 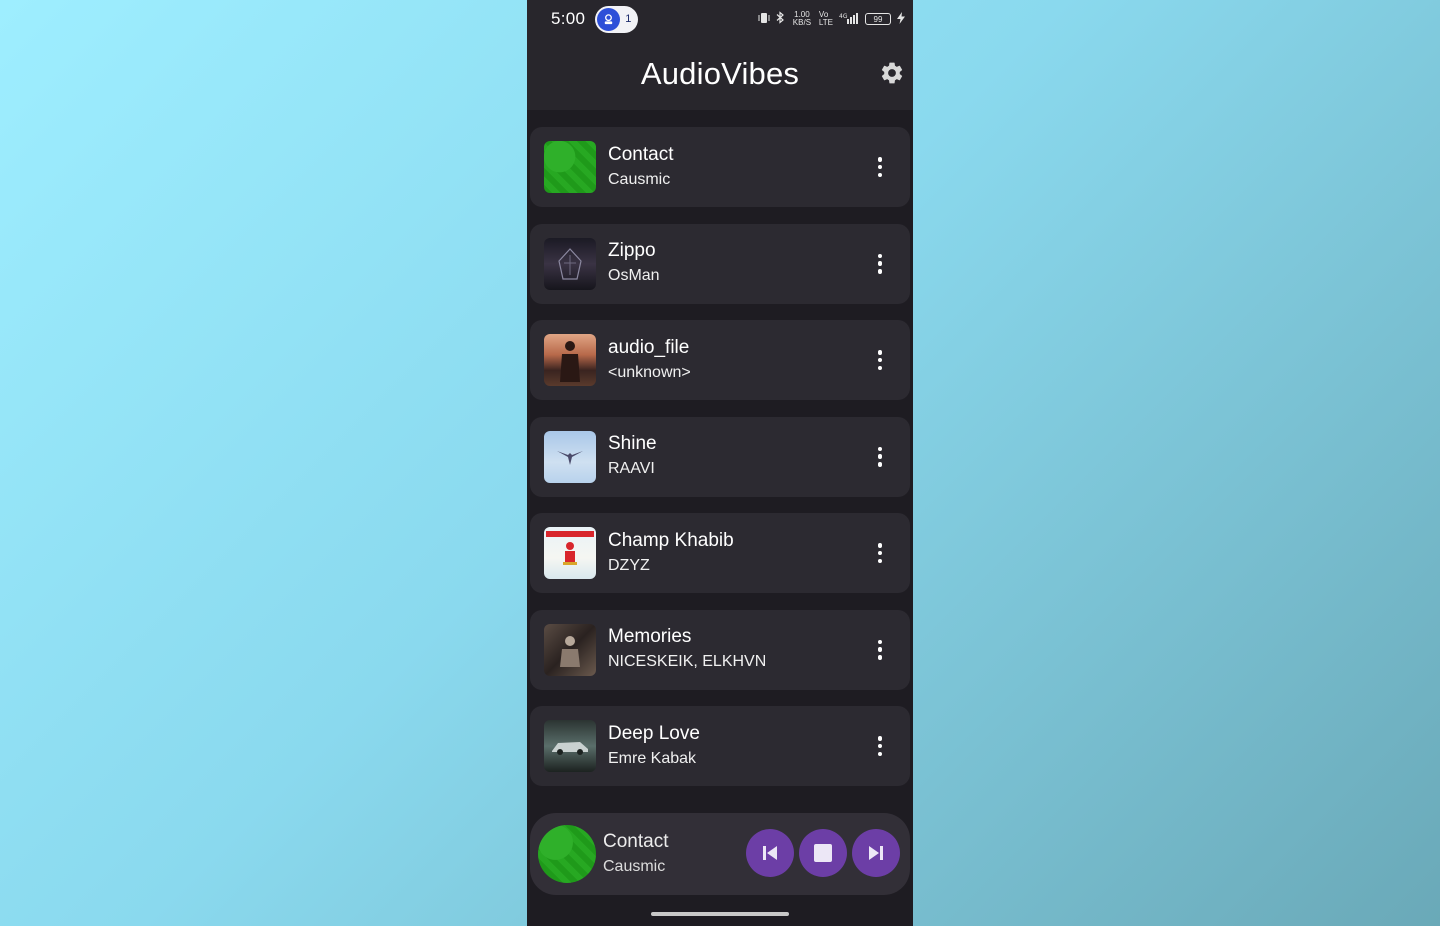 What do you see at coordinates (634, 866) in the screenshot?
I see `now-playing-artist: Causmic` at bounding box center [634, 866].